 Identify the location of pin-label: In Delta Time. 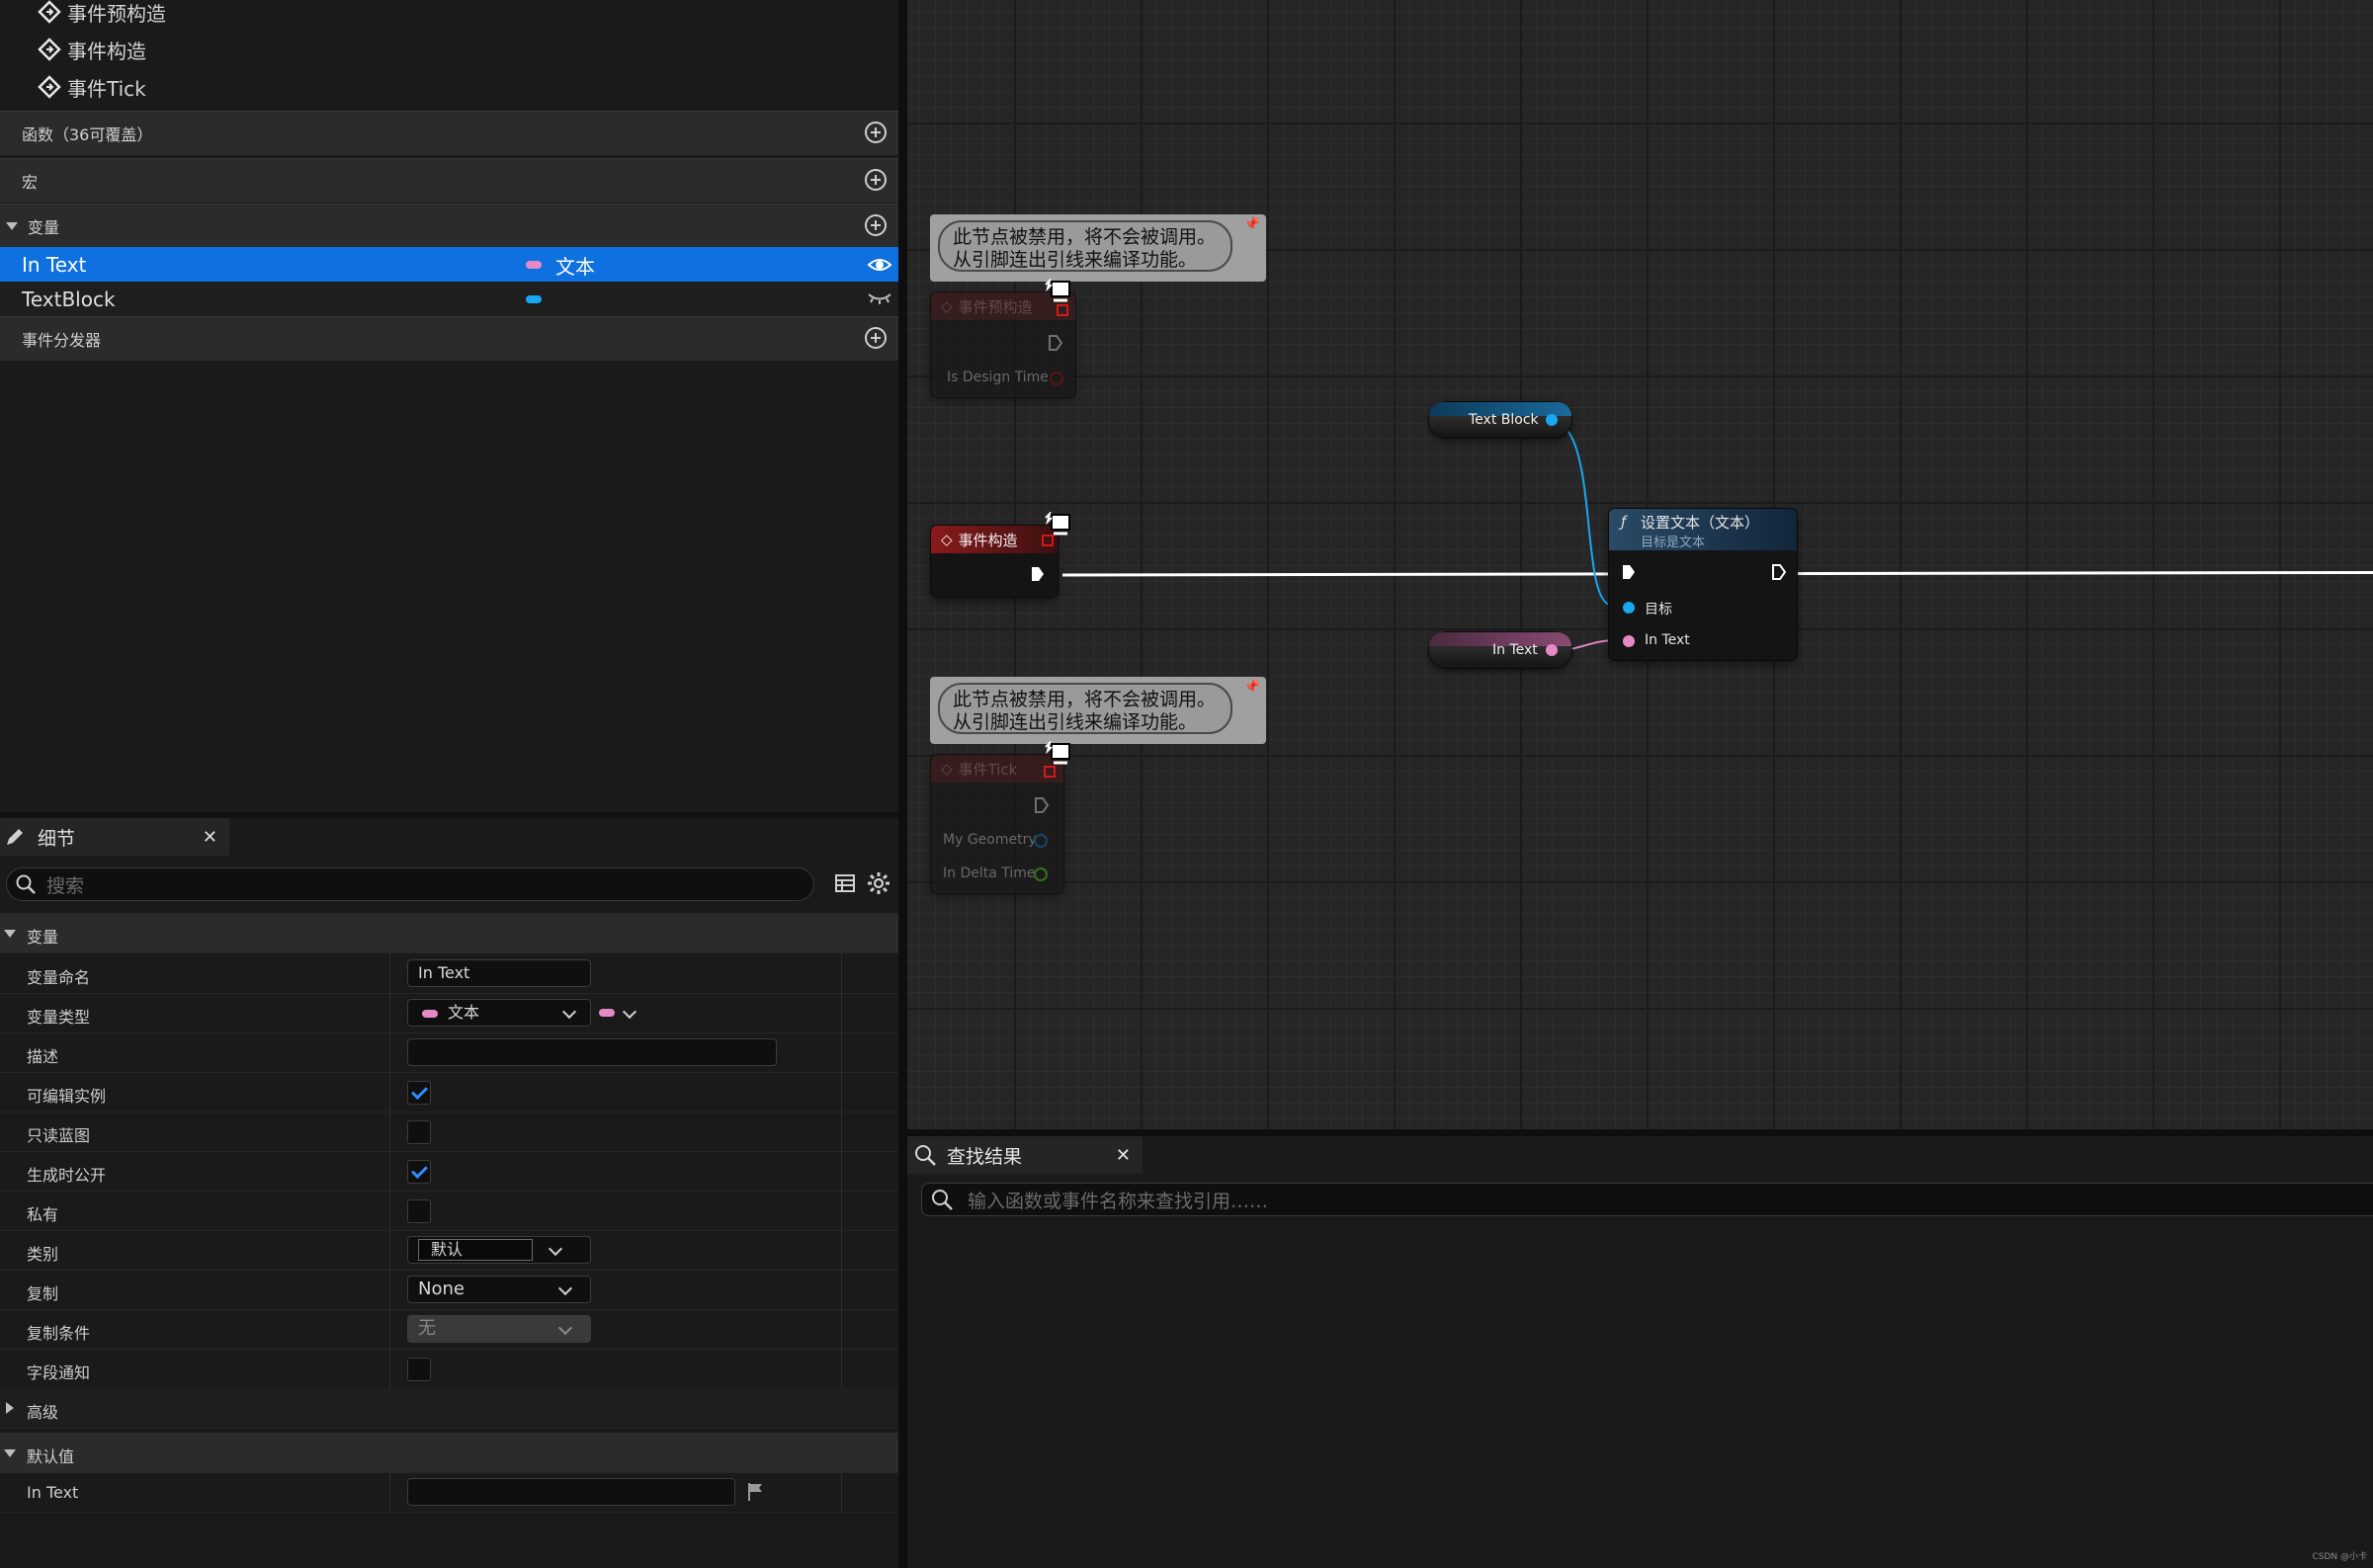
(989, 873).